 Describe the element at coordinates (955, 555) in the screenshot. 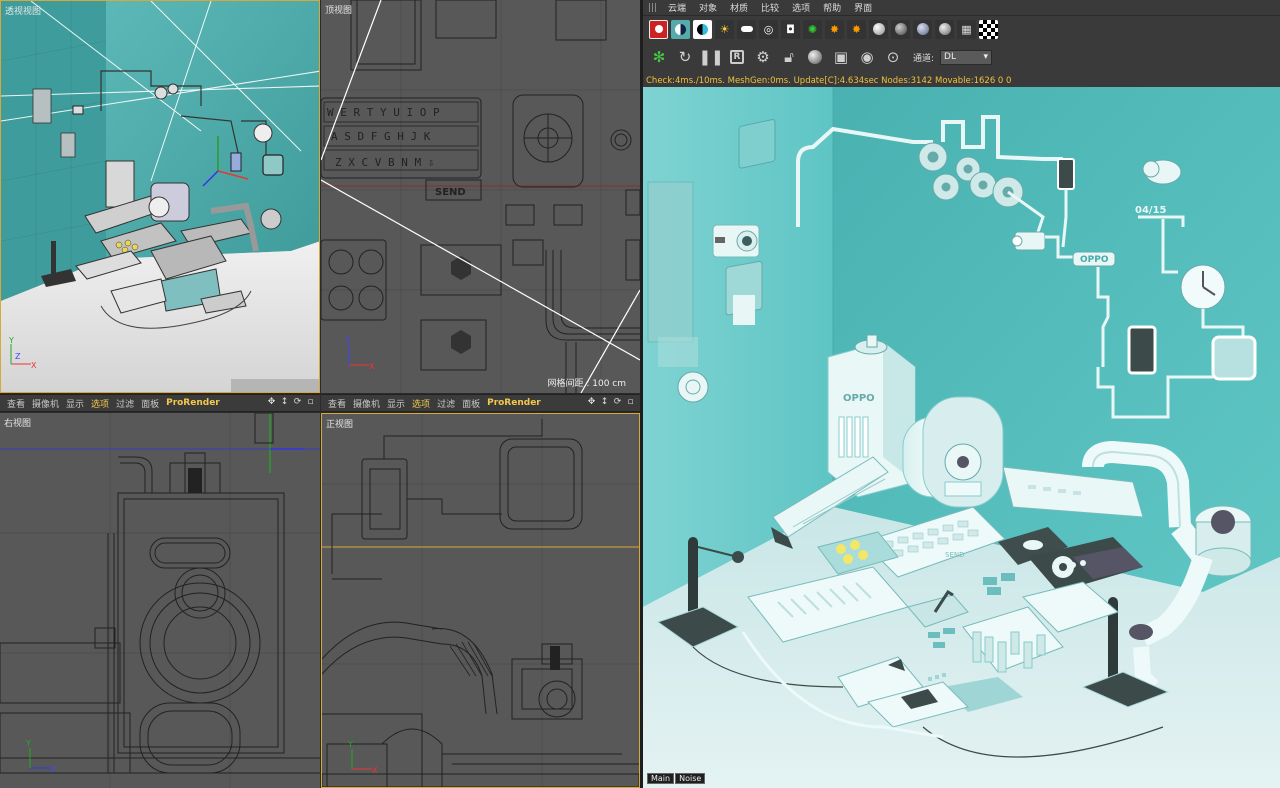

I see `send-key-render-label: SEND` at that location.